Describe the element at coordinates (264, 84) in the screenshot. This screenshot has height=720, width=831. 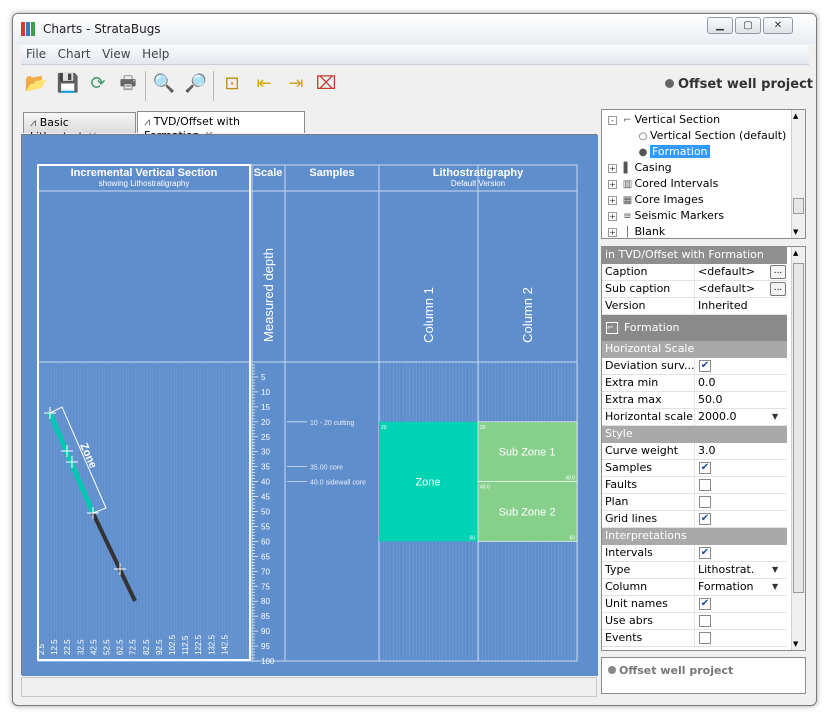
I see `move-left-icon: ⇤` at that location.